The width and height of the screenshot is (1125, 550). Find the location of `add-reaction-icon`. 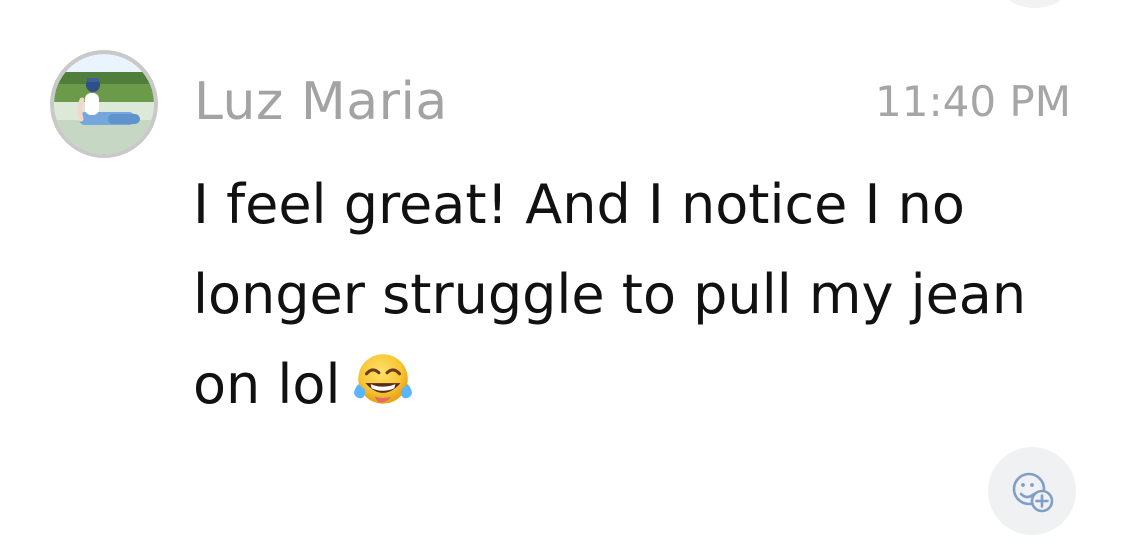

add-reaction-icon is located at coordinates (1033, 492).